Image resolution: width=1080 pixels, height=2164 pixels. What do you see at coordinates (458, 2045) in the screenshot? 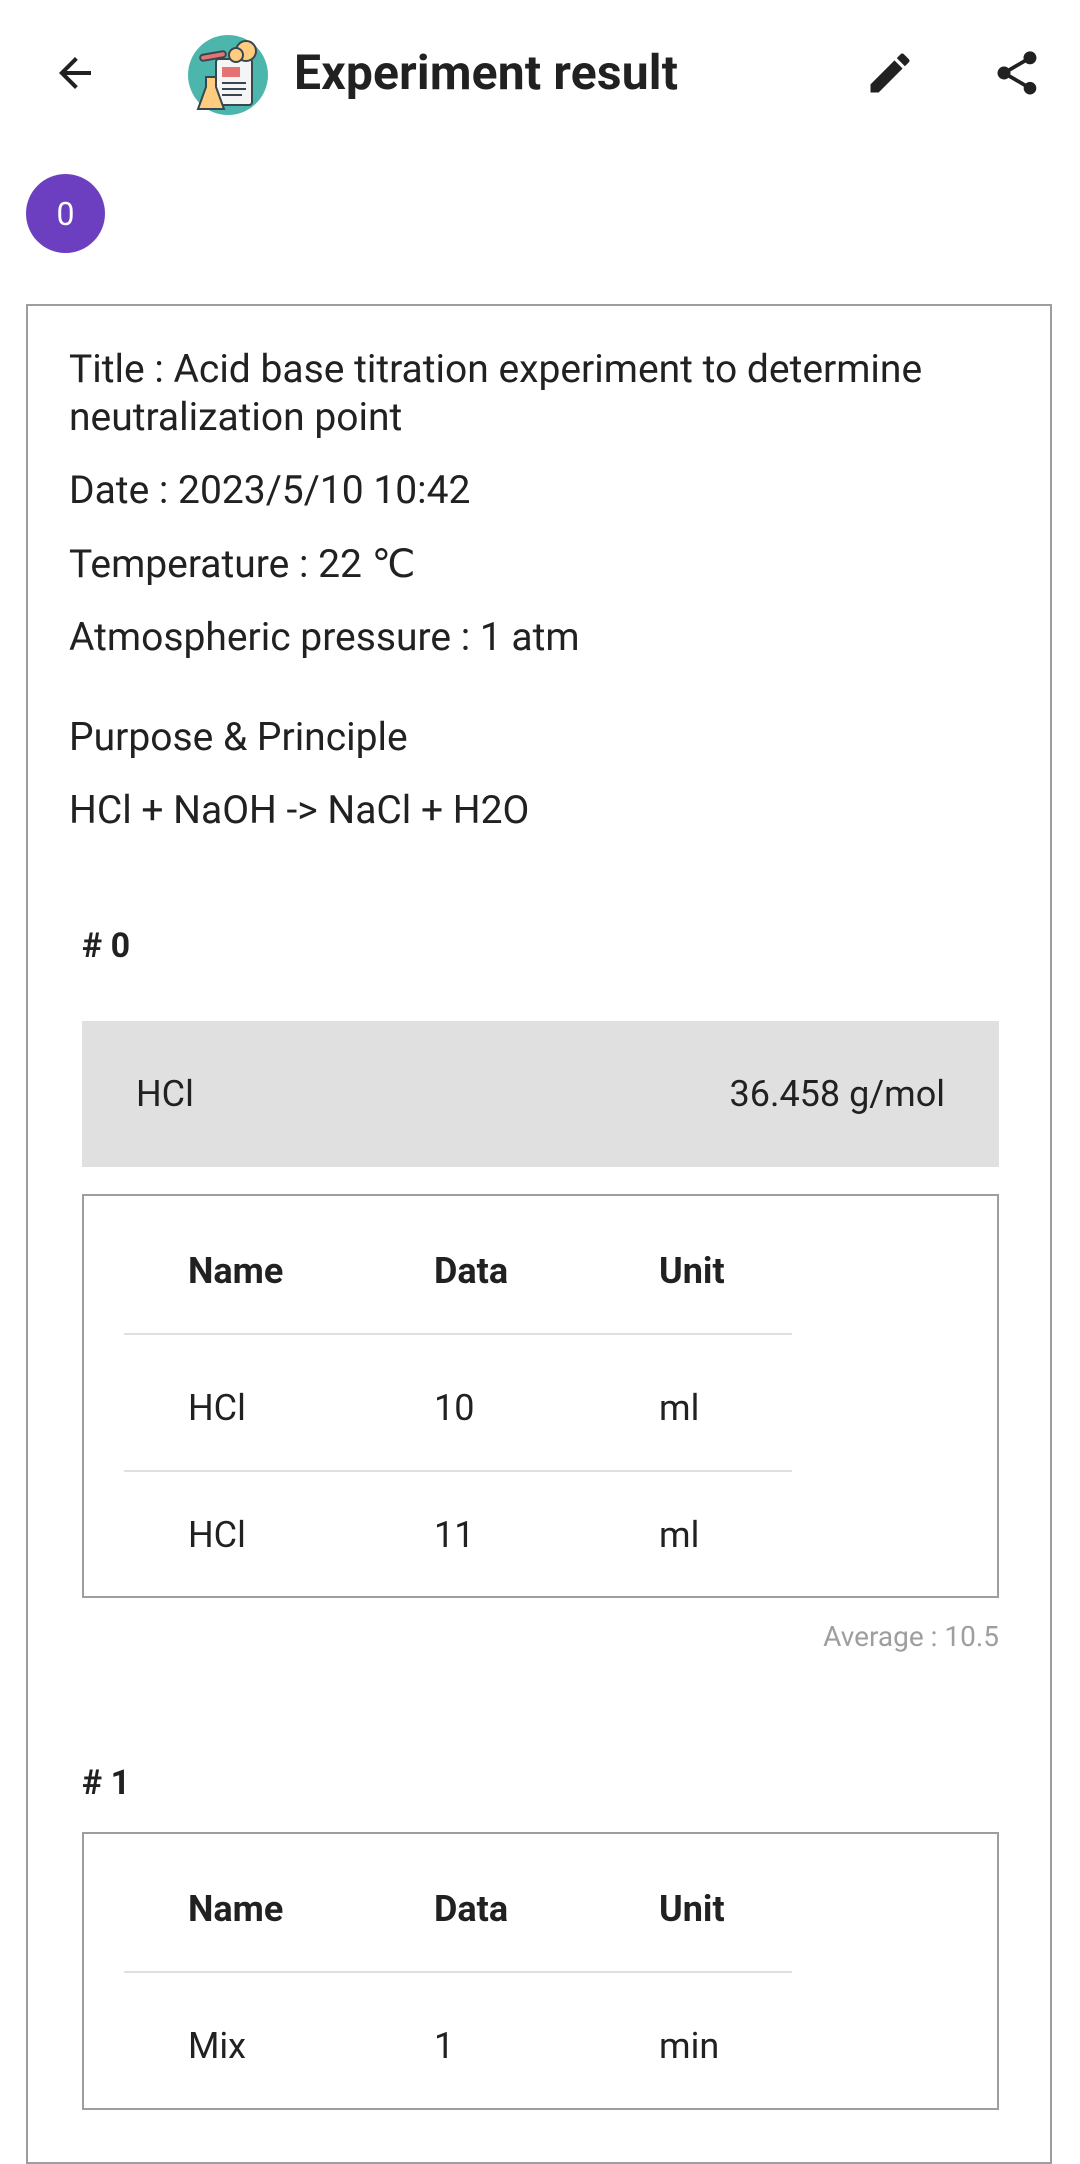
I see `table-row: Mix 1 min` at bounding box center [458, 2045].